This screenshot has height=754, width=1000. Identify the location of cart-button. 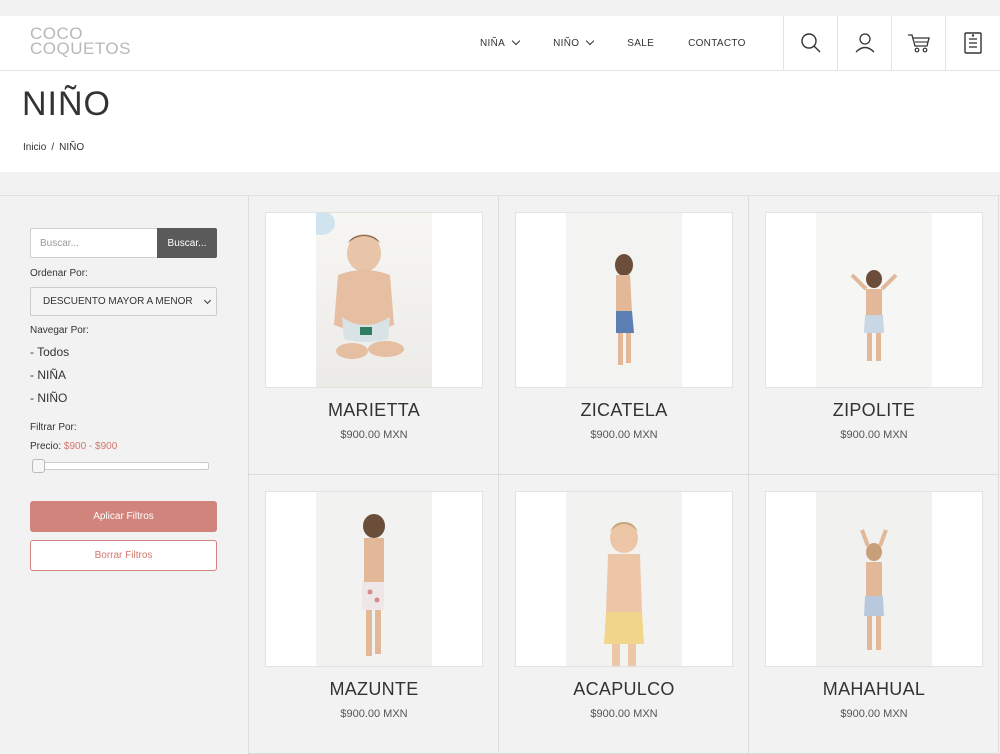
(918, 43).